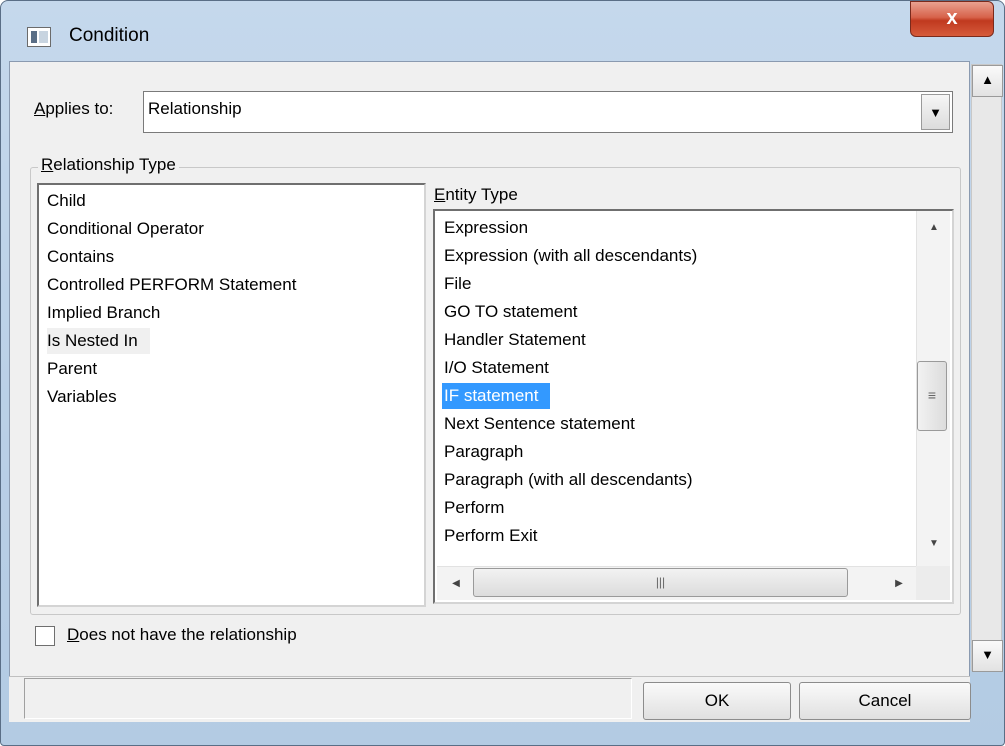 This screenshot has width=1005, height=746. Describe the element at coordinates (486, 228) in the screenshot. I see `entity-list-item: Expression` at that location.